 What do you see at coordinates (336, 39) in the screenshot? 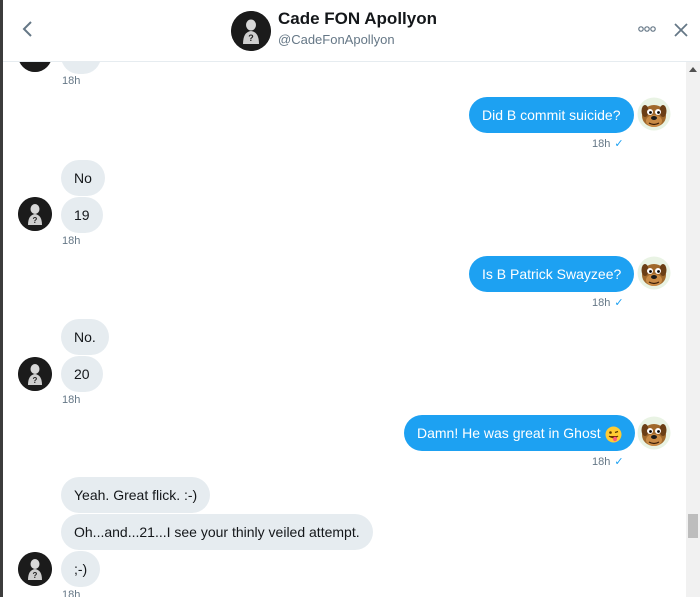
I see `contact-handle: @CadeFonApollyon` at bounding box center [336, 39].